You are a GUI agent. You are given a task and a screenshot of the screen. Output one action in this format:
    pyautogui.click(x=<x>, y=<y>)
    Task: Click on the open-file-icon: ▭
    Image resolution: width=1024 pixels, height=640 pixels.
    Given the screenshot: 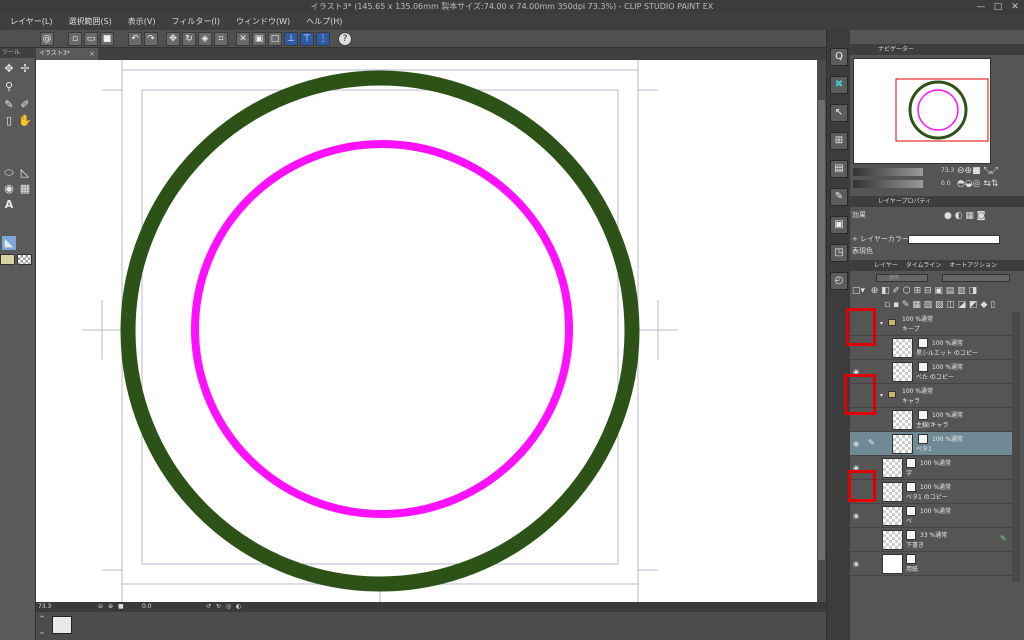 What is the action you would take?
    pyautogui.click(x=91, y=39)
    